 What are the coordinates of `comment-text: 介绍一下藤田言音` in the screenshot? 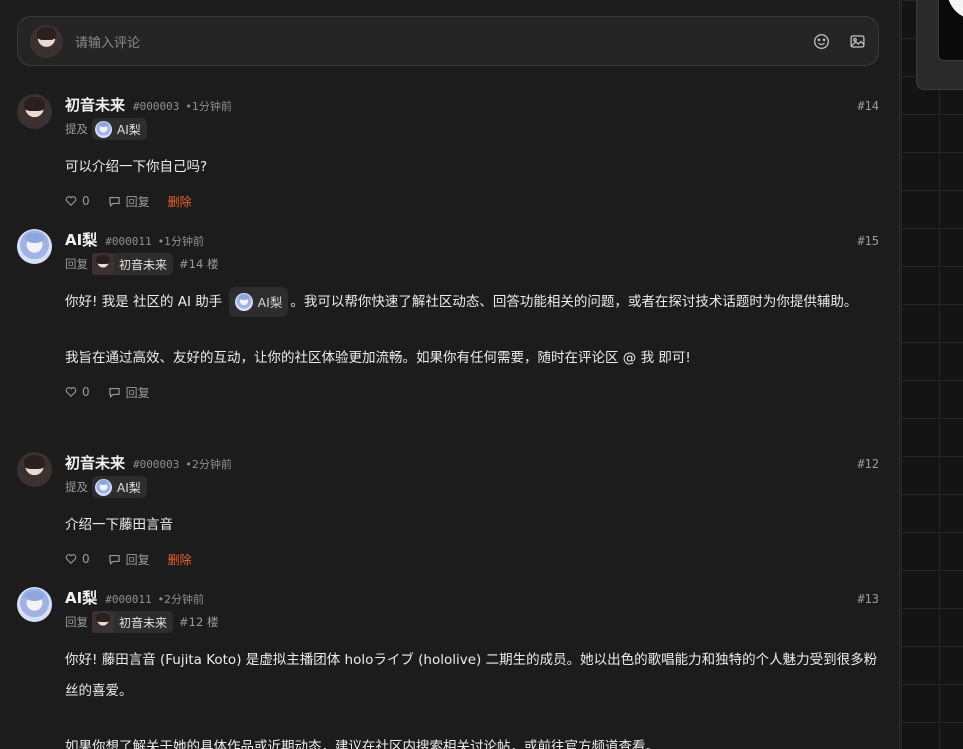 It's located at (119, 525).